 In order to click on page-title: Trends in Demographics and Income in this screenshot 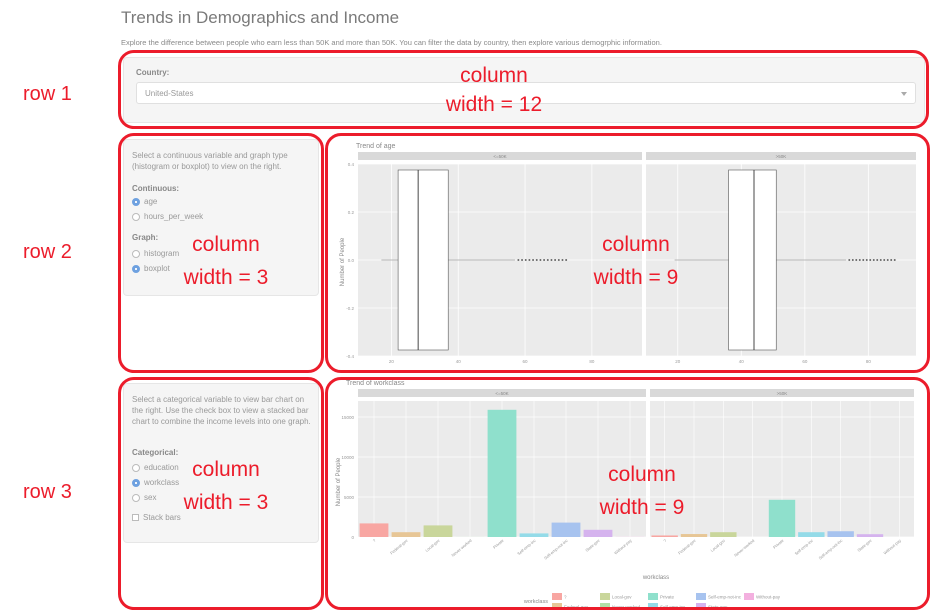, I will do `click(260, 17)`.